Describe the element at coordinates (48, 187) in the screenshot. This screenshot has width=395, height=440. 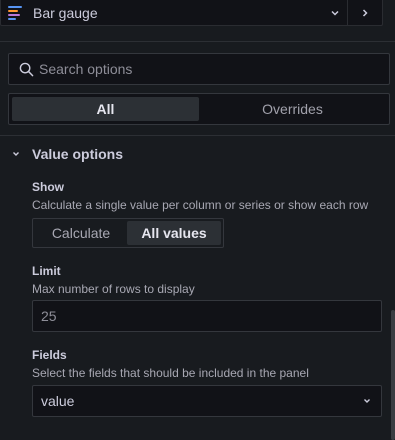
I see `show-label: Show` at that location.